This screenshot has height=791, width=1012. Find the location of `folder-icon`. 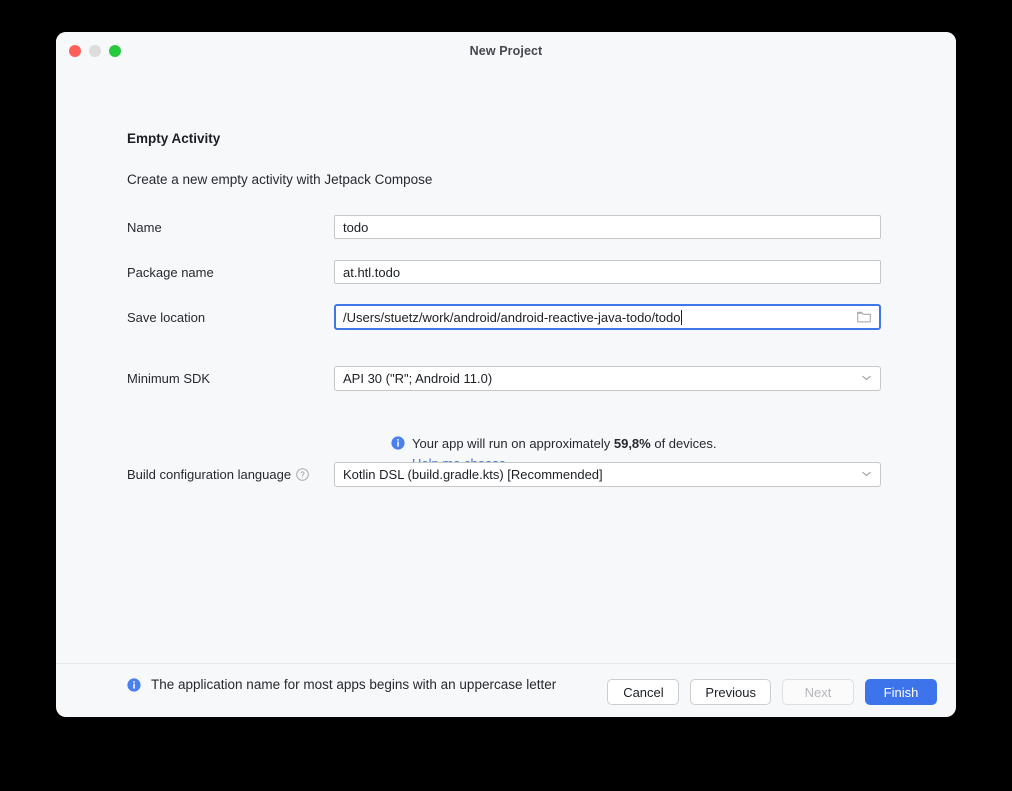

folder-icon is located at coordinates (864, 317).